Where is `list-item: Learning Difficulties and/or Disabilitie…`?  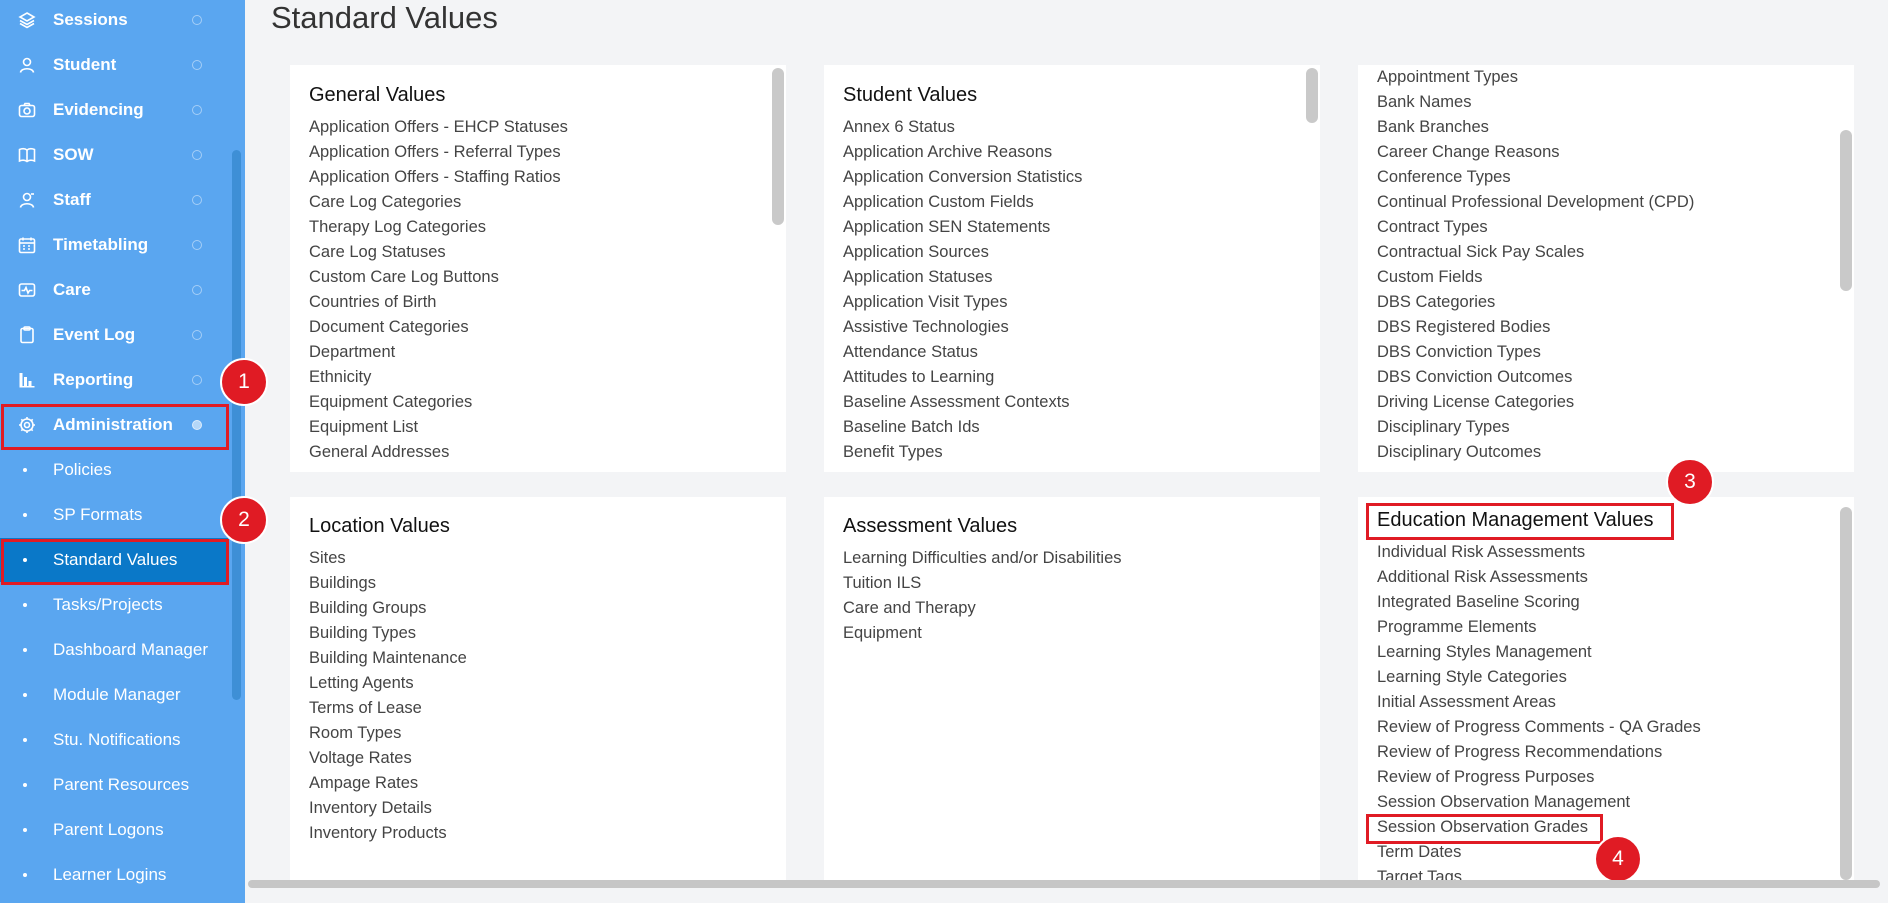 list-item: Learning Difficulties and/or Disabilitie… is located at coordinates (982, 558).